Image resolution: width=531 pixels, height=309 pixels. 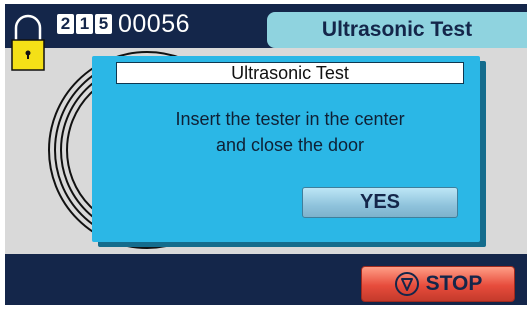 What do you see at coordinates (65, 24) in the screenshot?
I see `counter-digit: 2` at bounding box center [65, 24].